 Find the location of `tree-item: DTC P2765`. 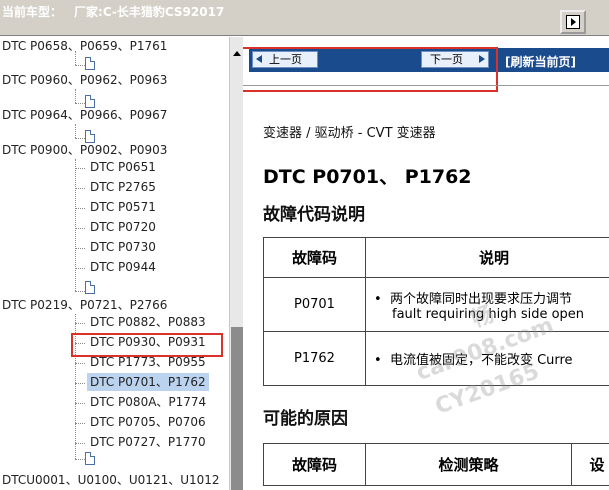

tree-item: DTC P2765 is located at coordinates (123, 187).